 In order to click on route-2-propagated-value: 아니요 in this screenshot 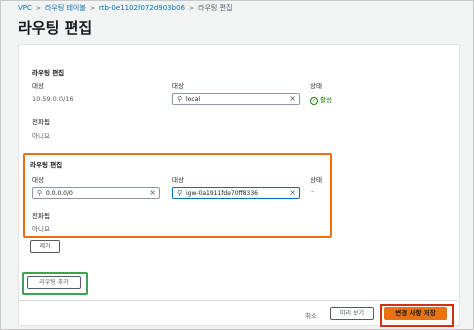, I will do `click(41, 229)`.